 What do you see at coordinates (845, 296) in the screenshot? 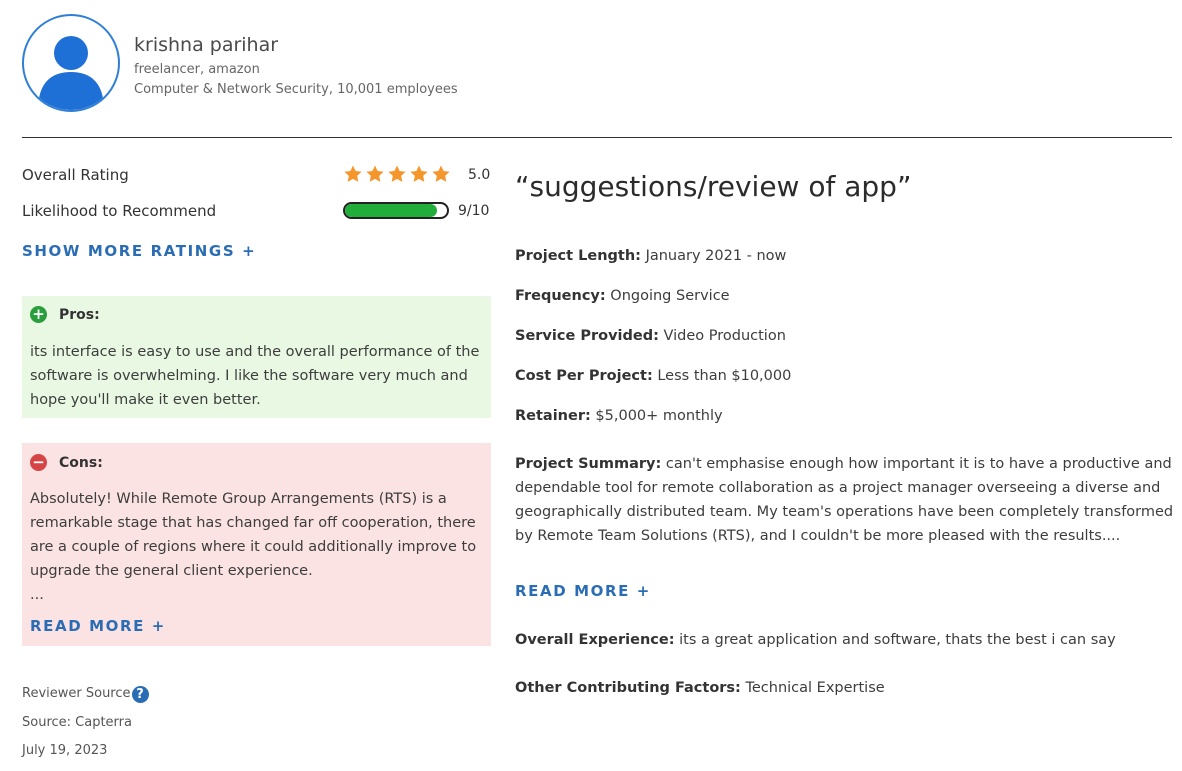
I see `frequency-field: Frequency: Ongoing Service` at bounding box center [845, 296].